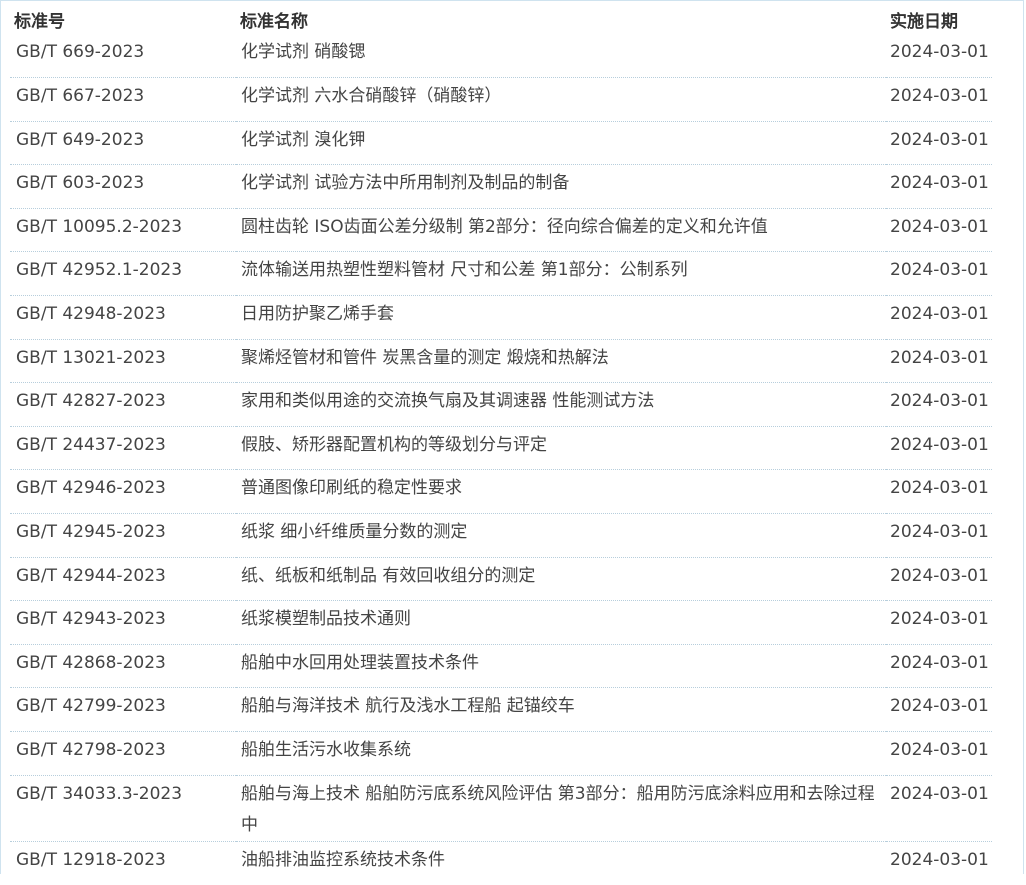 The image size is (1026, 885). I want to click on standard-name-cell: 聚烯烃管材和管件 炭黑含量的测定 煅烧和热解法, so click(561, 361).